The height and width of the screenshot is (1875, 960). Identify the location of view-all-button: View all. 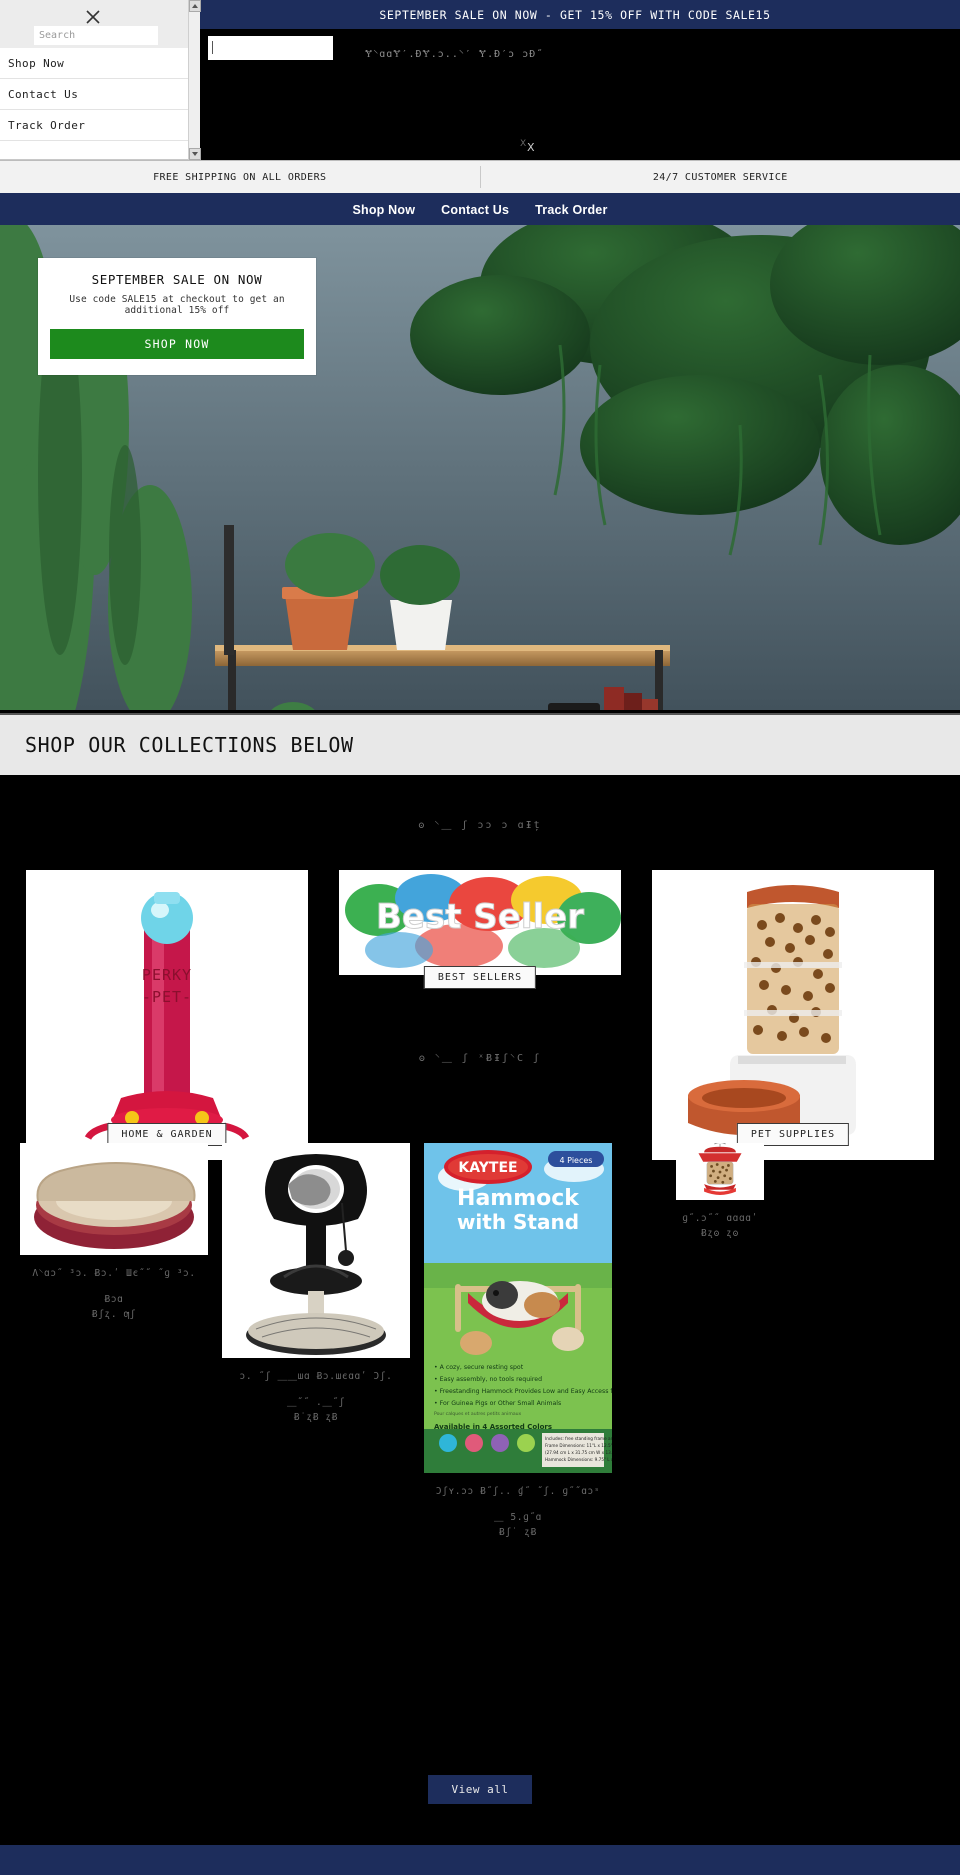
(480, 1789).